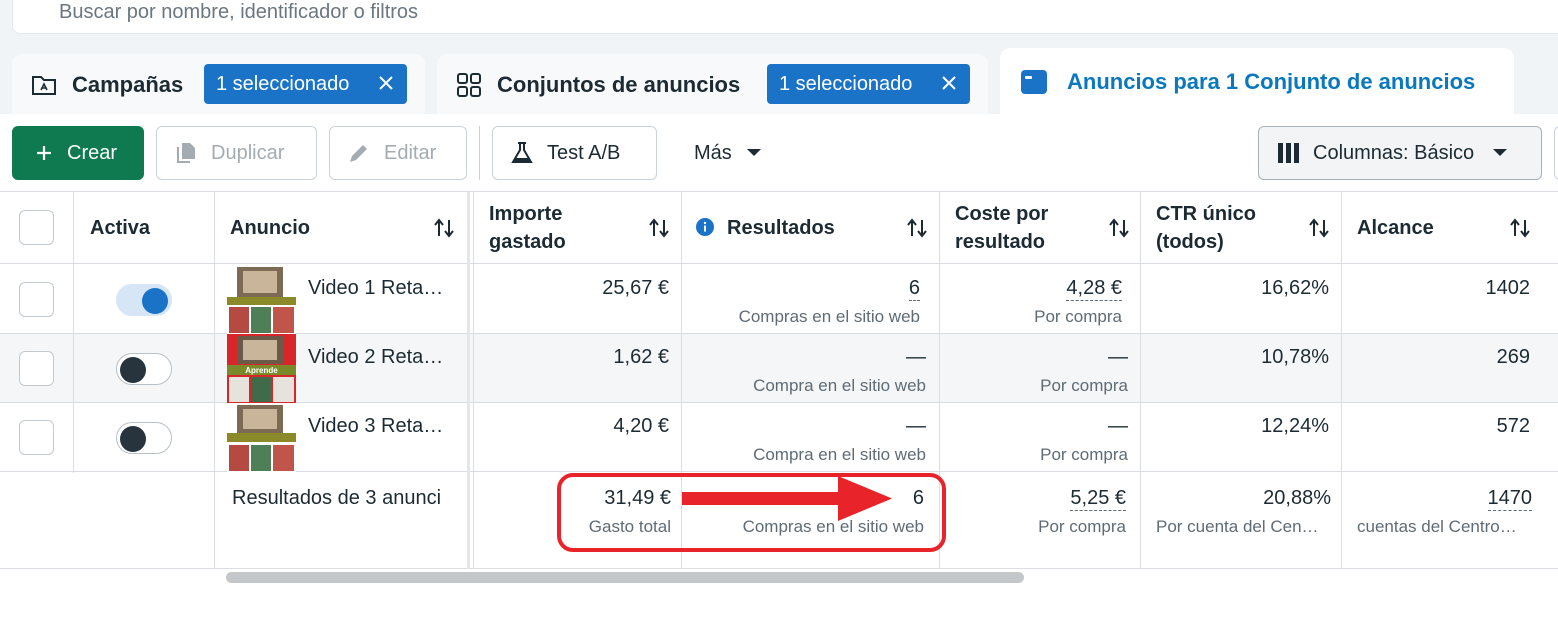  Describe the element at coordinates (337, 498) in the screenshot. I see `totals-label: Resultados de 3 anunci` at that location.